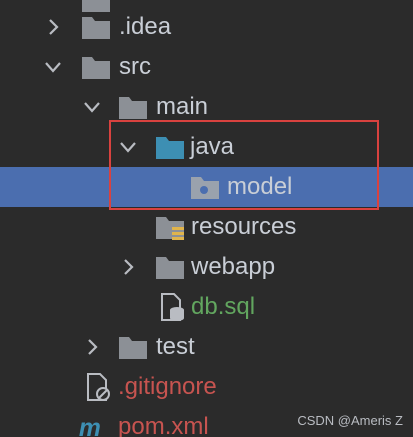 The height and width of the screenshot is (437, 413). I want to click on tree-item-src: src, so click(206, 67).